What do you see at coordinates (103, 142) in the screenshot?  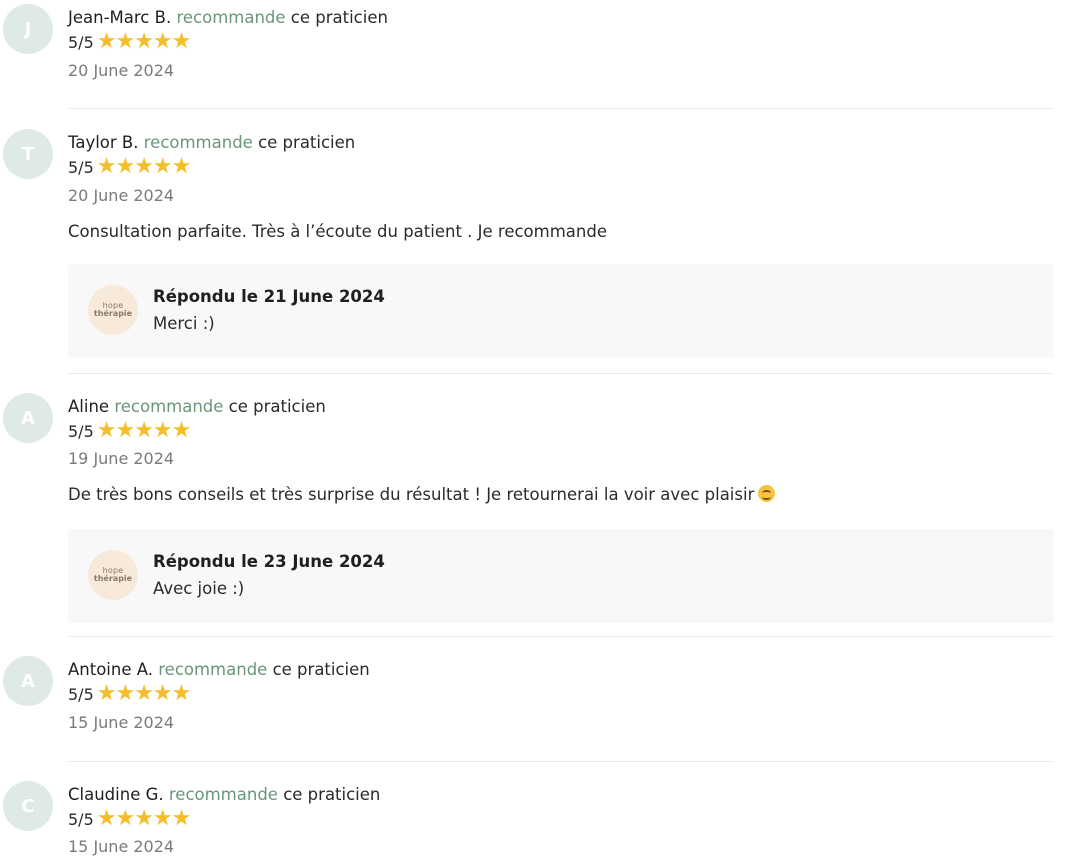 I see `reviewer-name: Taylor B.` at bounding box center [103, 142].